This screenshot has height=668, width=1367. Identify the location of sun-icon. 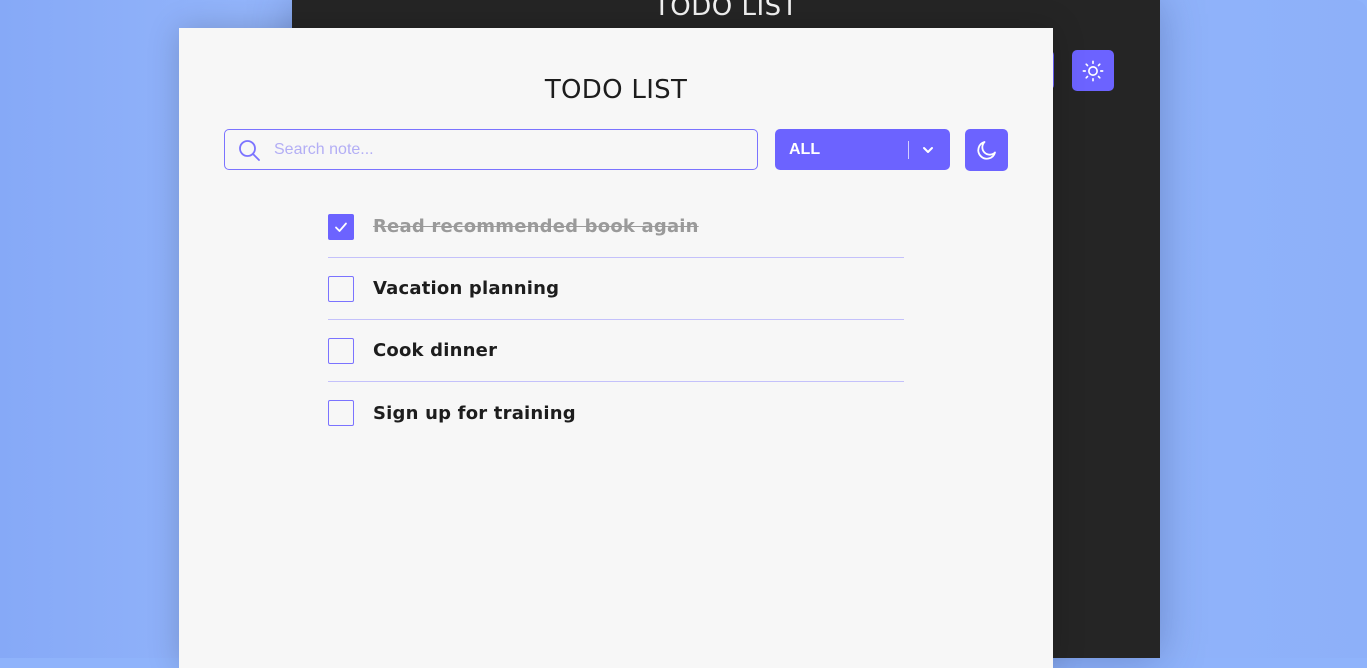
(1093, 71).